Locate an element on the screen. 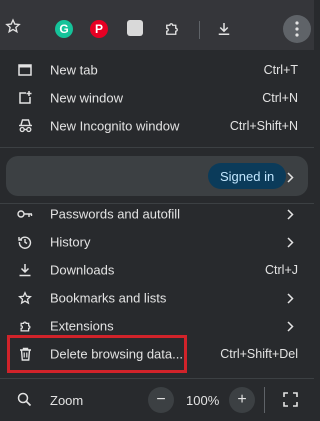 The height and width of the screenshot is (421, 320). menu-item-downloads: Downloads Ctrl+J is located at coordinates (157, 270).